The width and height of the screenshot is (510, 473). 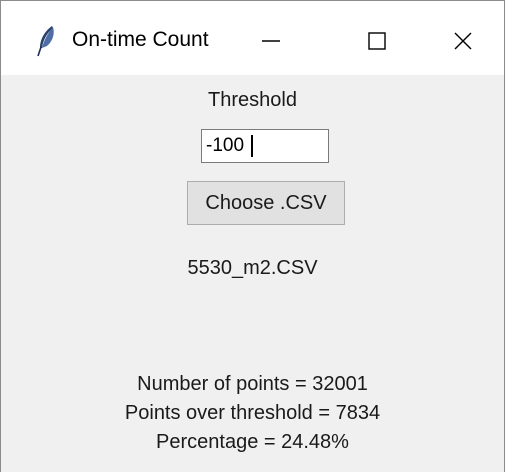 What do you see at coordinates (252, 384) in the screenshot?
I see `number-of-points-label: Number of points = 32001` at bounding box center [252, 384].